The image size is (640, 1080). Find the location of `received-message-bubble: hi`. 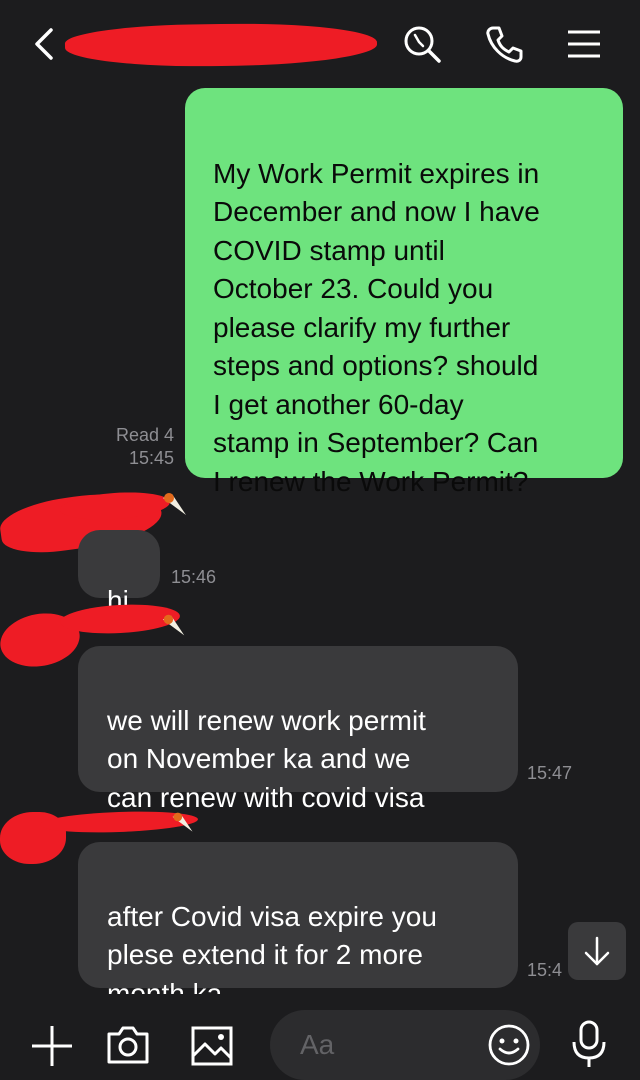

received-message-bubble: hi is located at coordinates (119, 573).